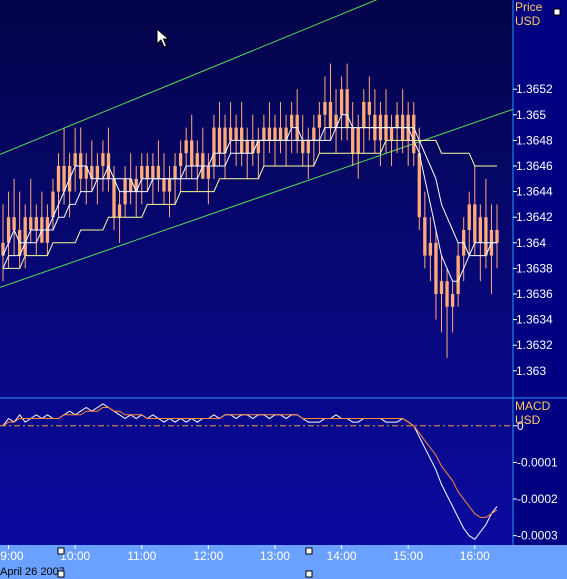 This screenshot has height=579, width=567. I want to click on time-tick-label: 12:00, so click(208, 556).